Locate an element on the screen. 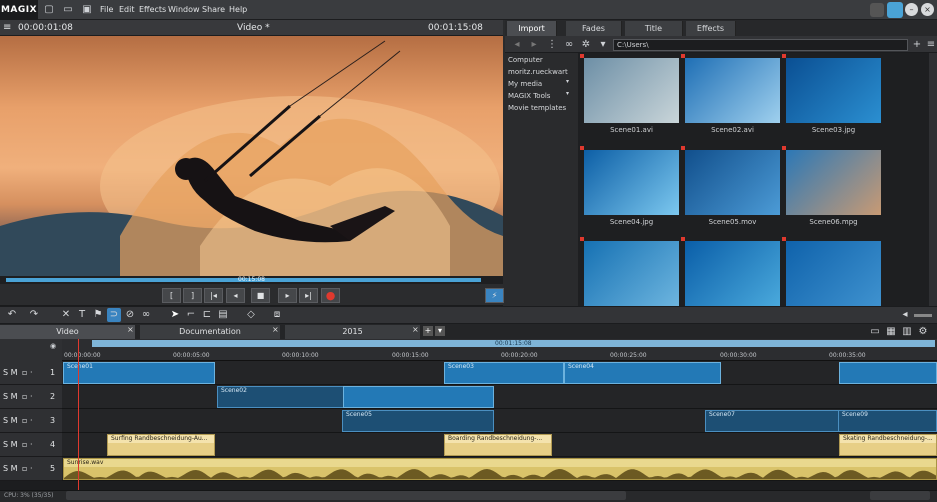  menu-share: Share is located at coordinates (213, 10).